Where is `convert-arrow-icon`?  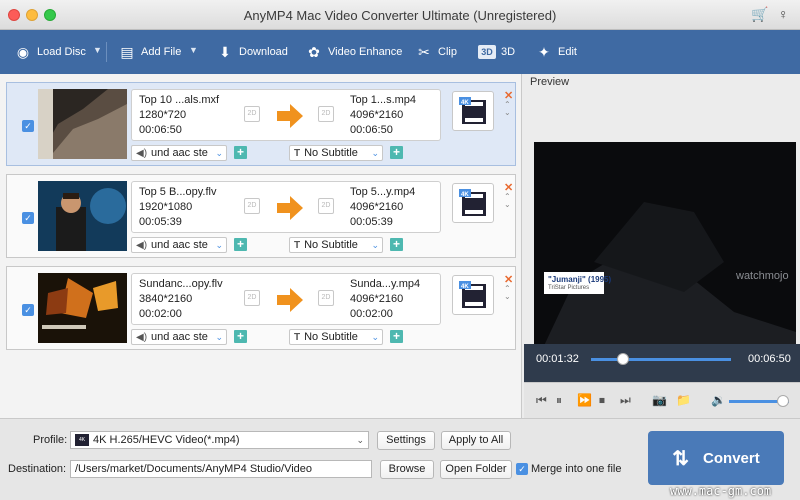 convert-arrow-icon is located at coordinates (290, 208).